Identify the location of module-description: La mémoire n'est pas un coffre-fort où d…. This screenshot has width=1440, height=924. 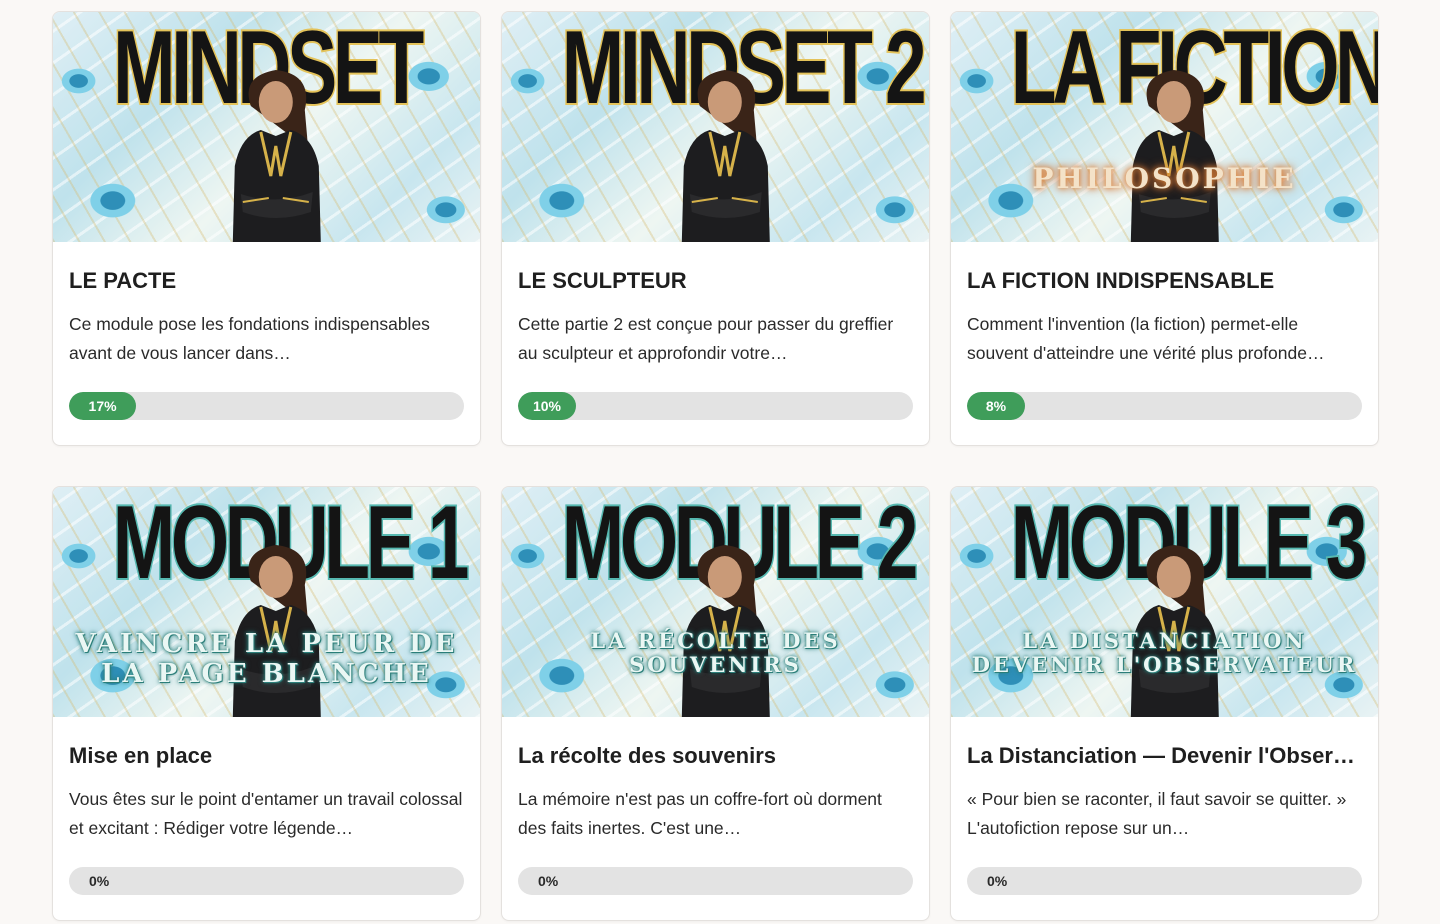
(700, 813).